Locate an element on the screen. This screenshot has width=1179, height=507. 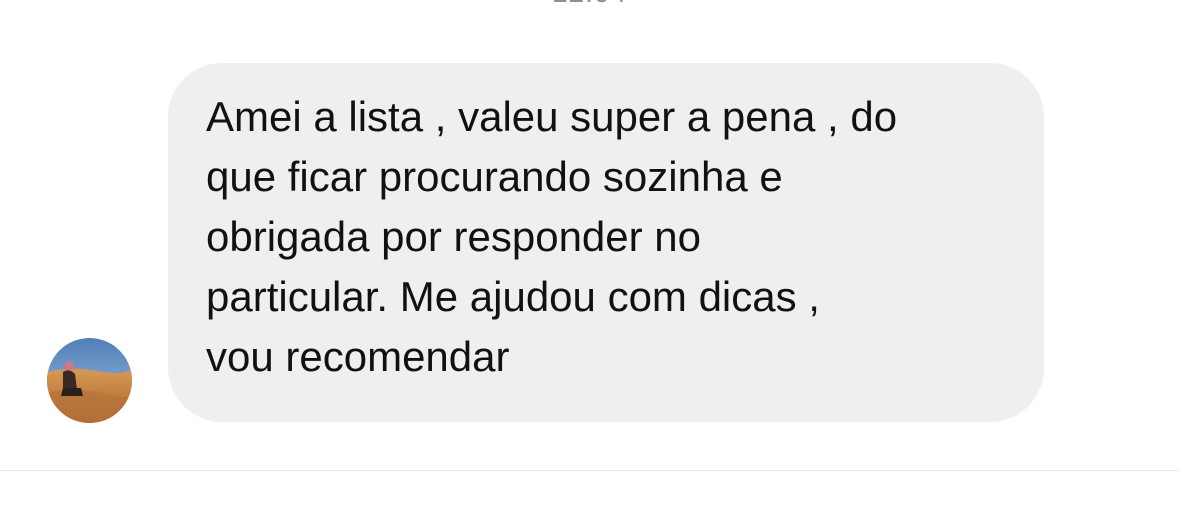
message-timestamp: 12:04 is located at coordinates (589, 4).